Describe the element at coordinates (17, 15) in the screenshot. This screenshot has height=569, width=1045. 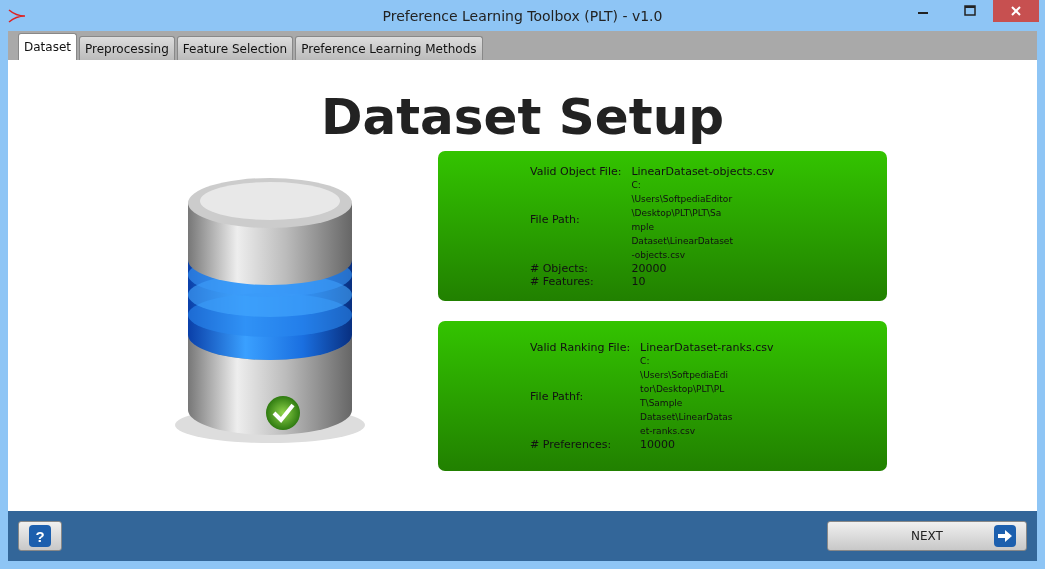
I see `app-logo-icon` at that location.